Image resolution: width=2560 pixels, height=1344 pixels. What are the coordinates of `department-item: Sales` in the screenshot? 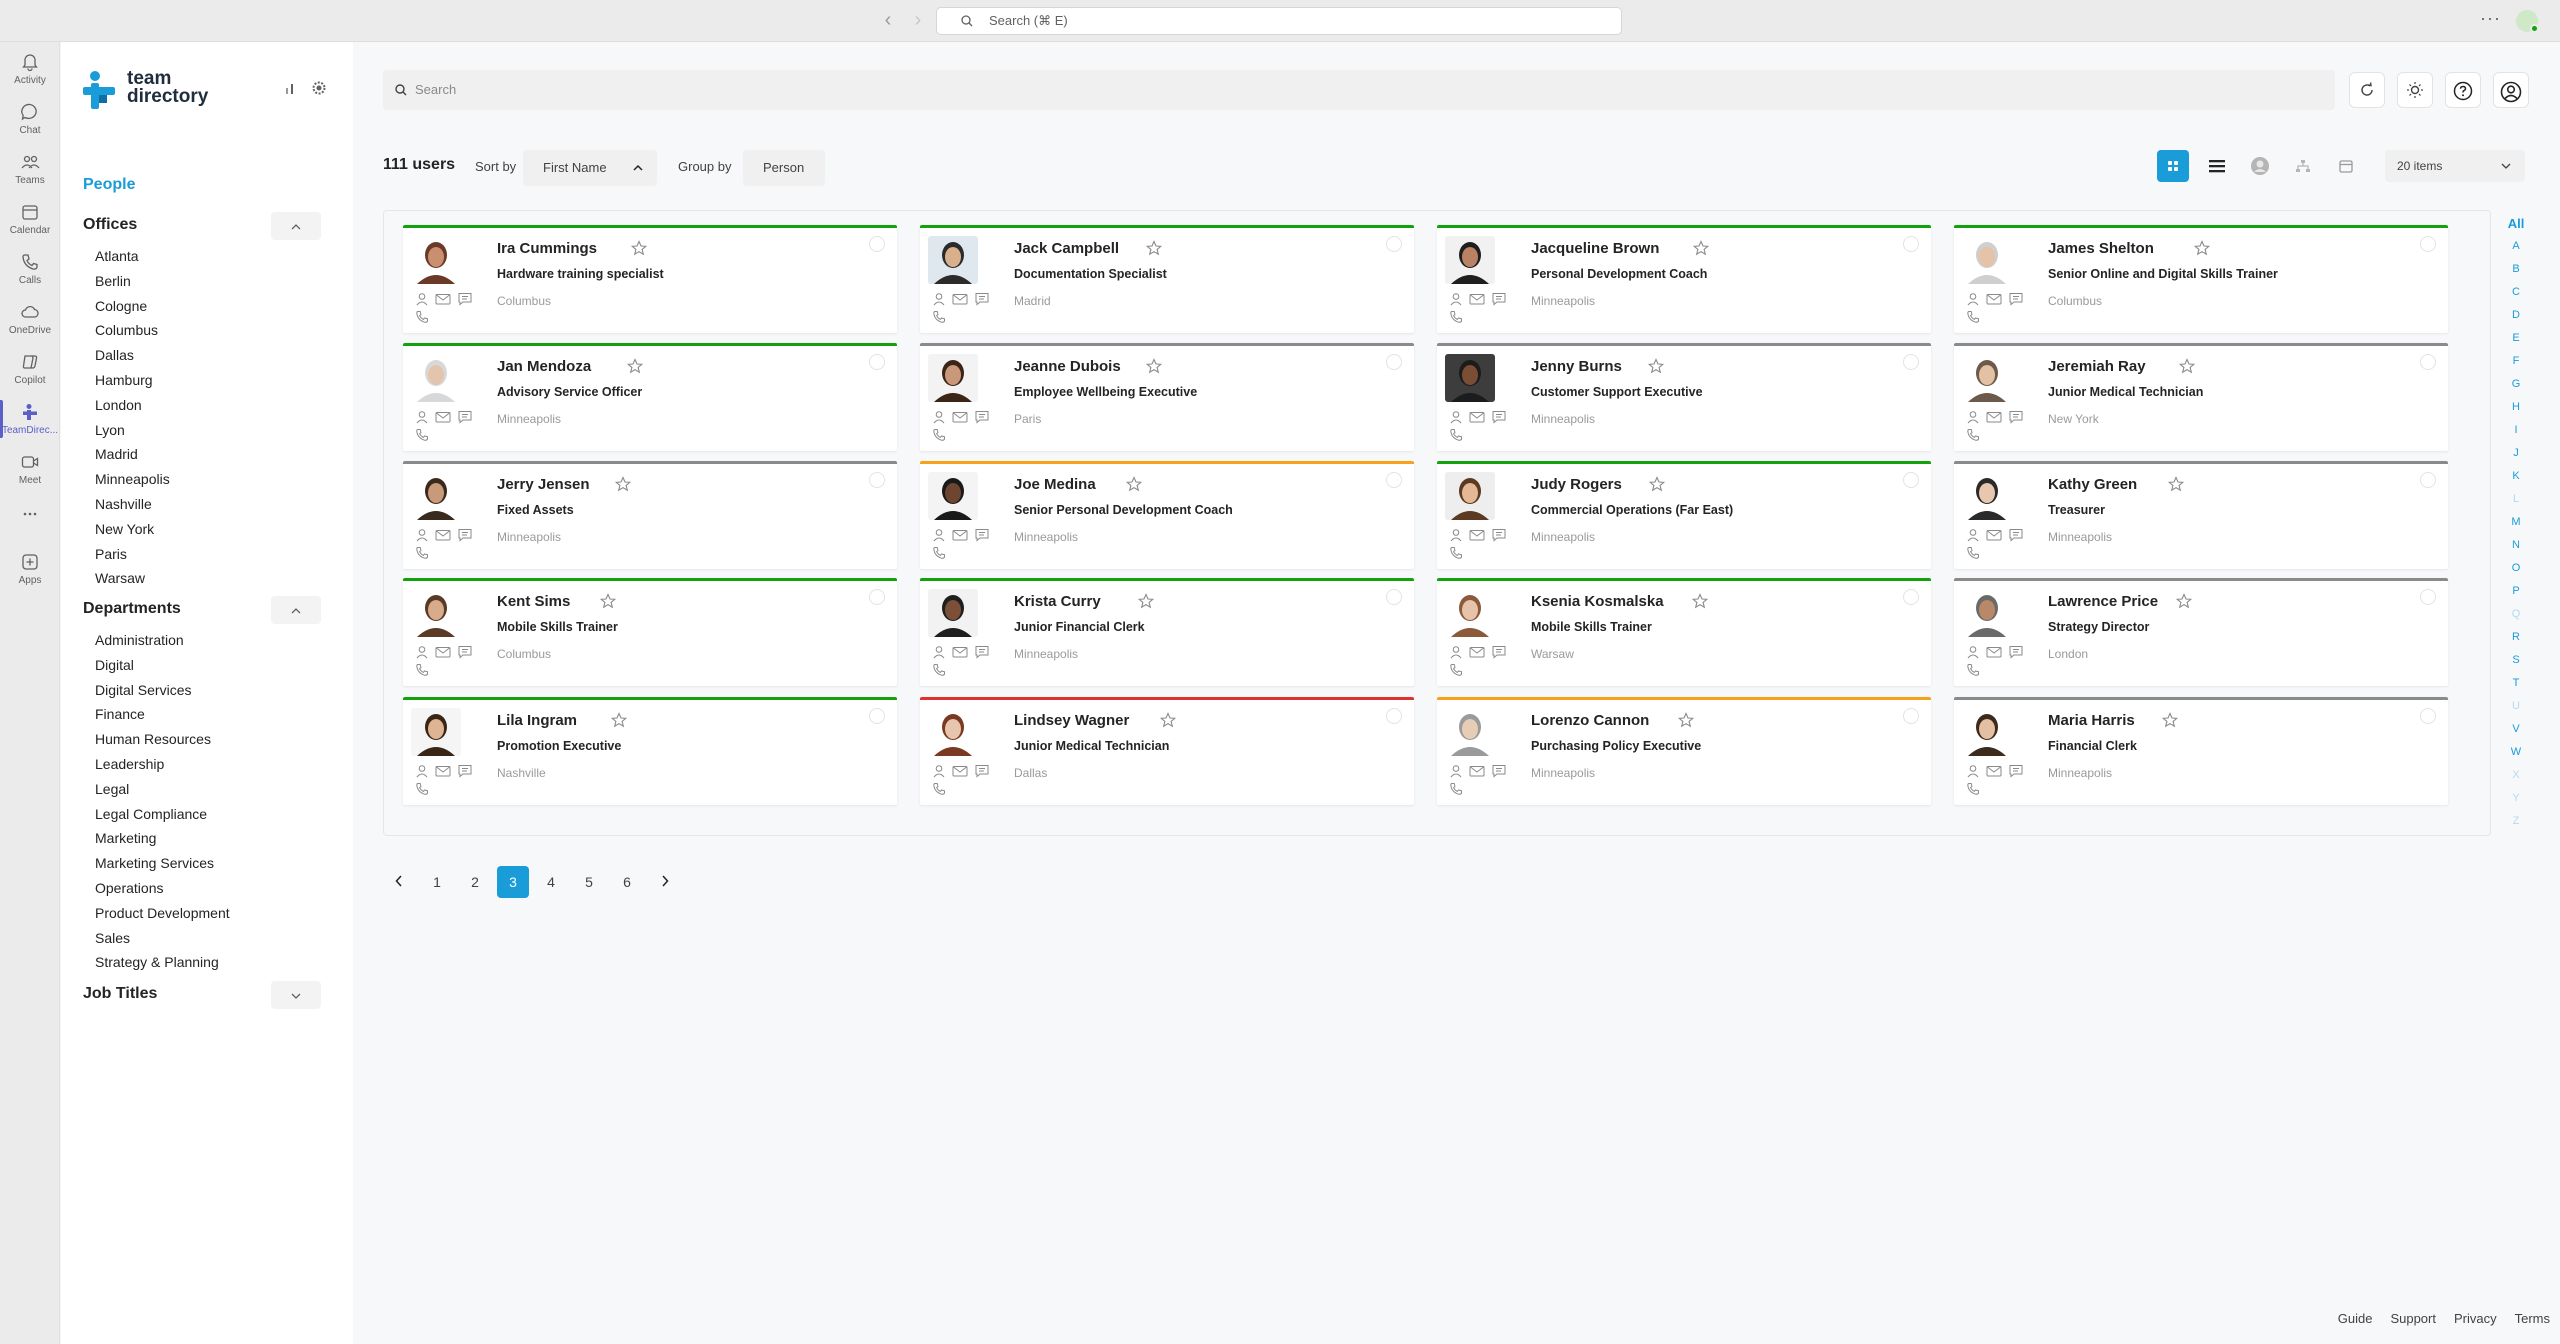 It's located at (162, 938).